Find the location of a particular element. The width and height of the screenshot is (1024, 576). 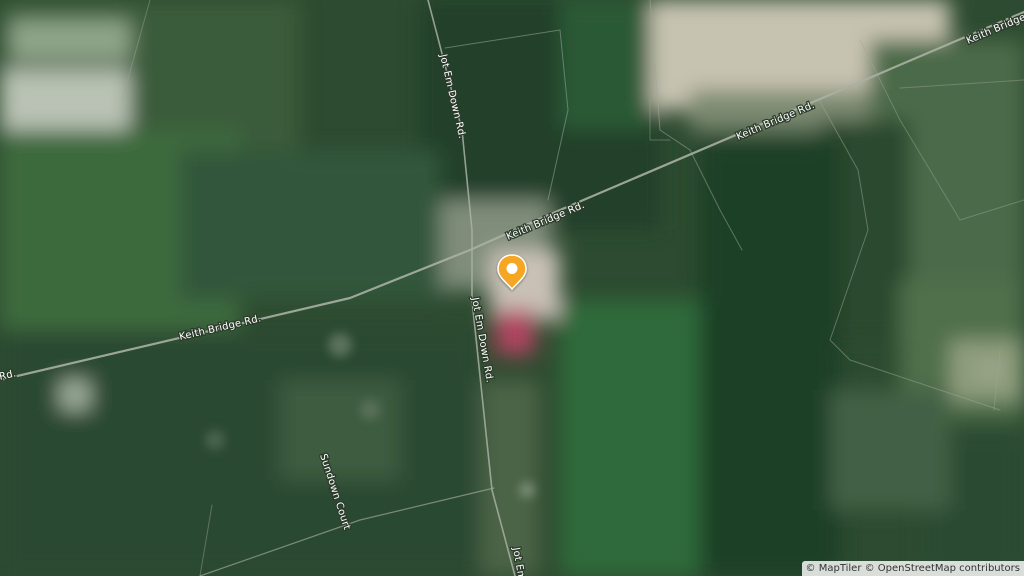

map-attribution: © MapTiler © OpenStreetMap contributors is located at coordinates (912, 568).